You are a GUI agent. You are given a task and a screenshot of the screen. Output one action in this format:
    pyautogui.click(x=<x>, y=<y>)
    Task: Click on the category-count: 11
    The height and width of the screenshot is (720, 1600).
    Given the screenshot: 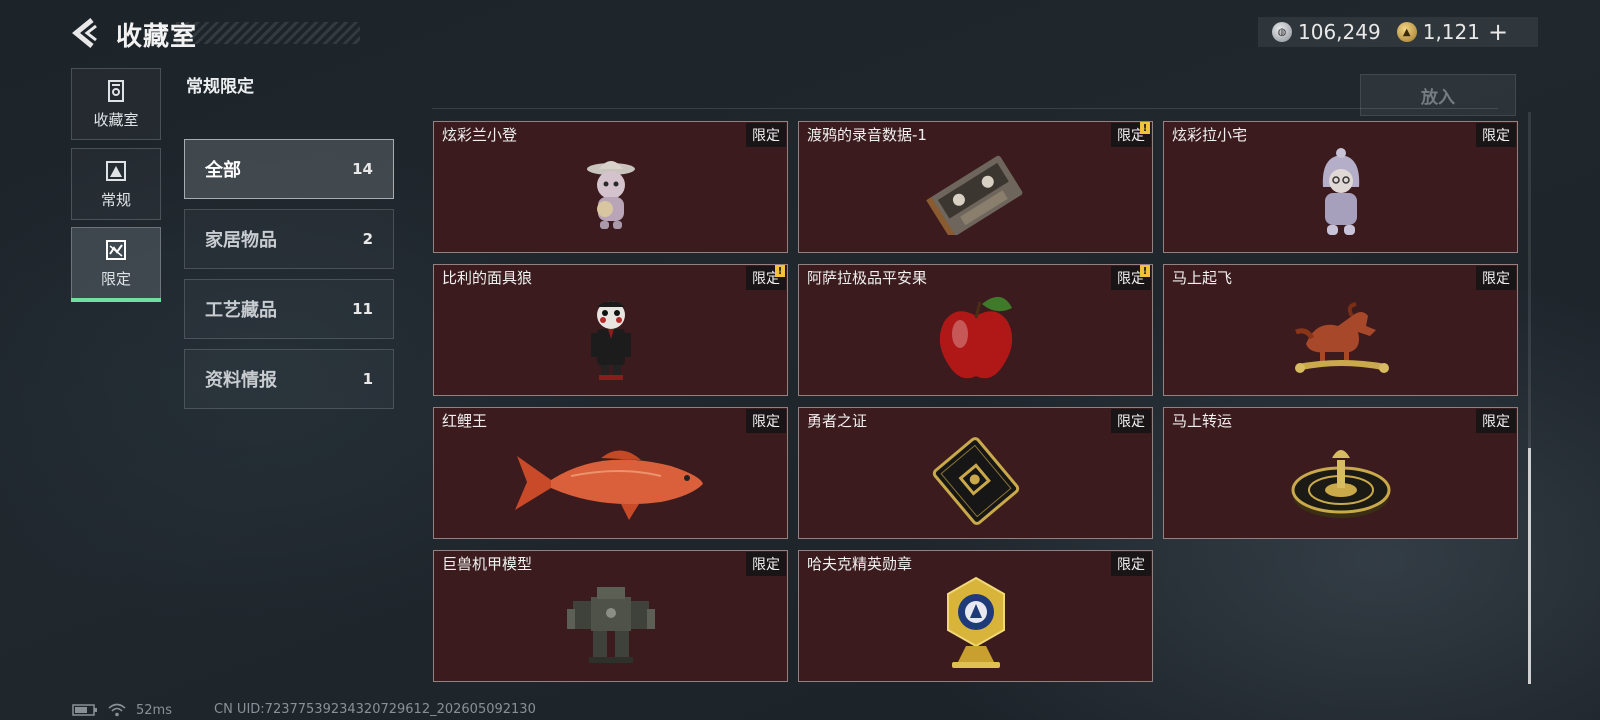 What is the action you would take?
    pyautogui.click(x=362, y=309)
    